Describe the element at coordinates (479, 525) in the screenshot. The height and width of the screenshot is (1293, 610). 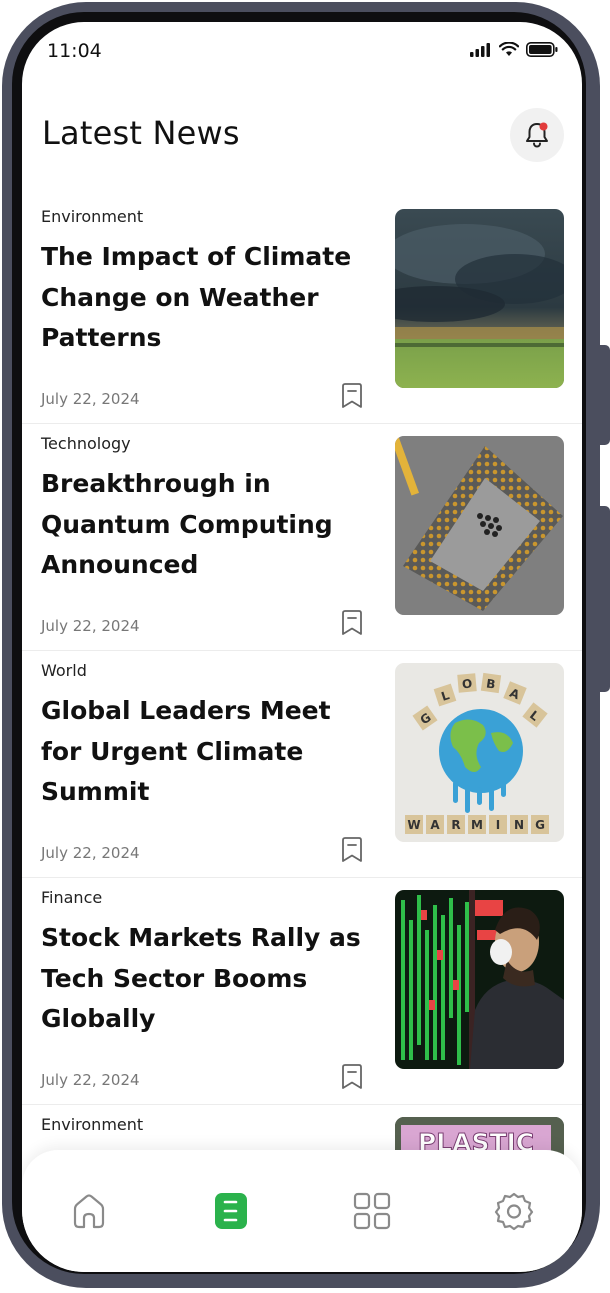
I see `article-image-chip` at that location.